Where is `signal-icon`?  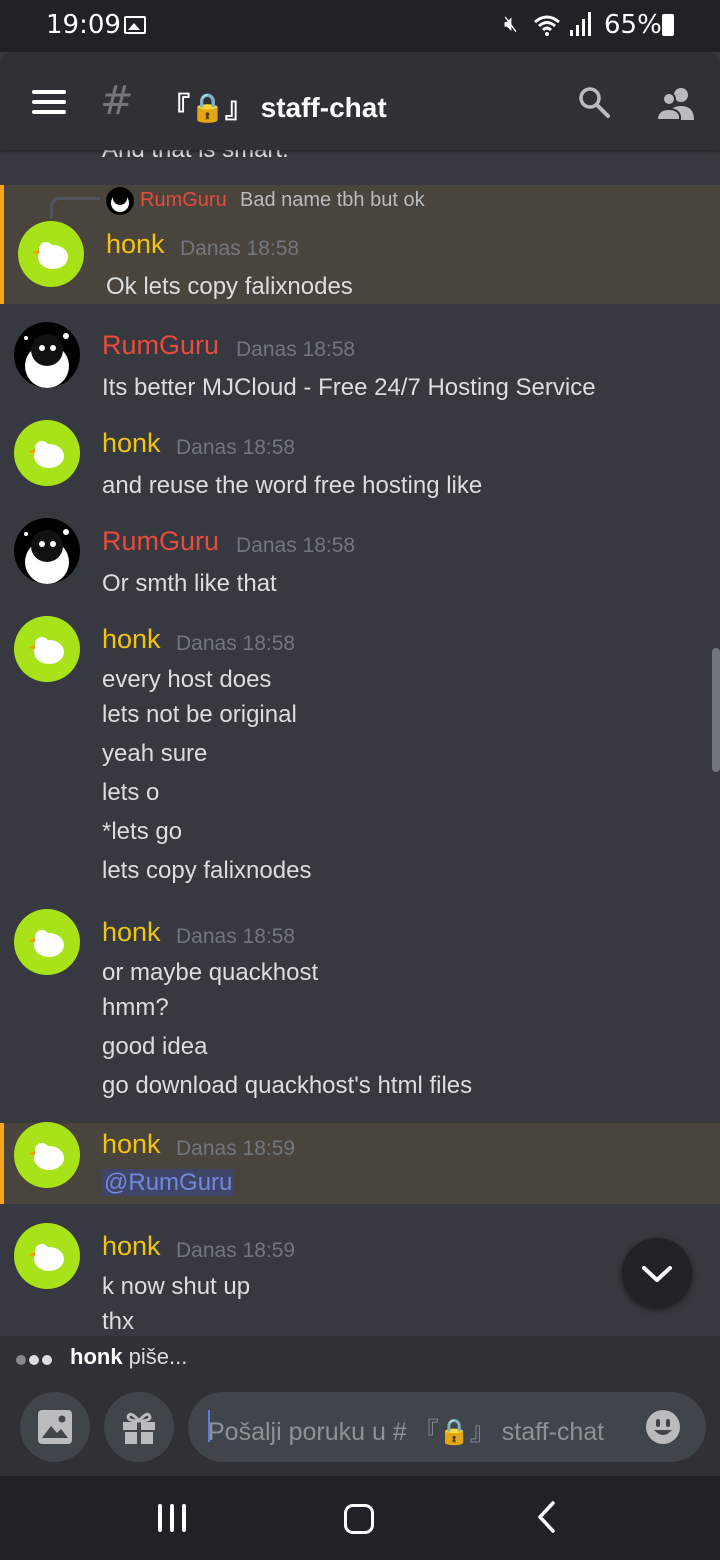
signal-icon is located at coordinates (581, 24).